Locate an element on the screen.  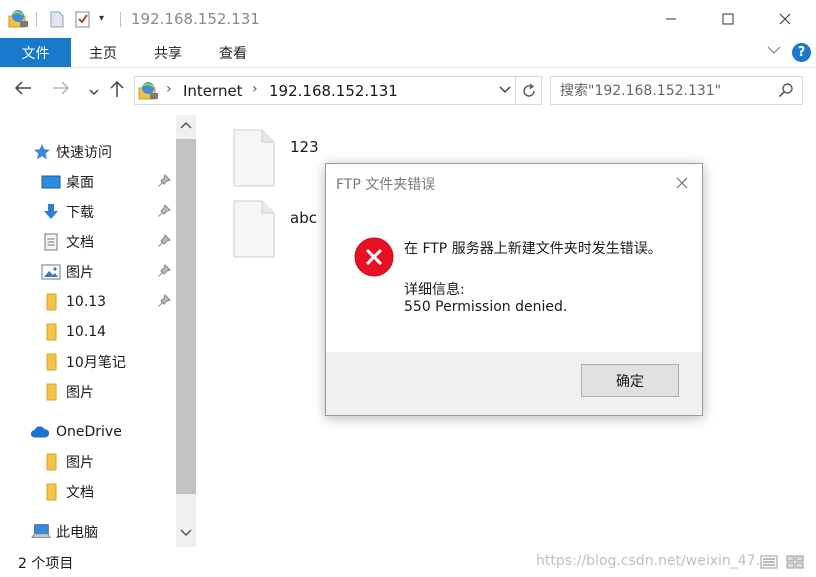
sidebar-item-documents: 文档 is located at coordinates (88, 242).